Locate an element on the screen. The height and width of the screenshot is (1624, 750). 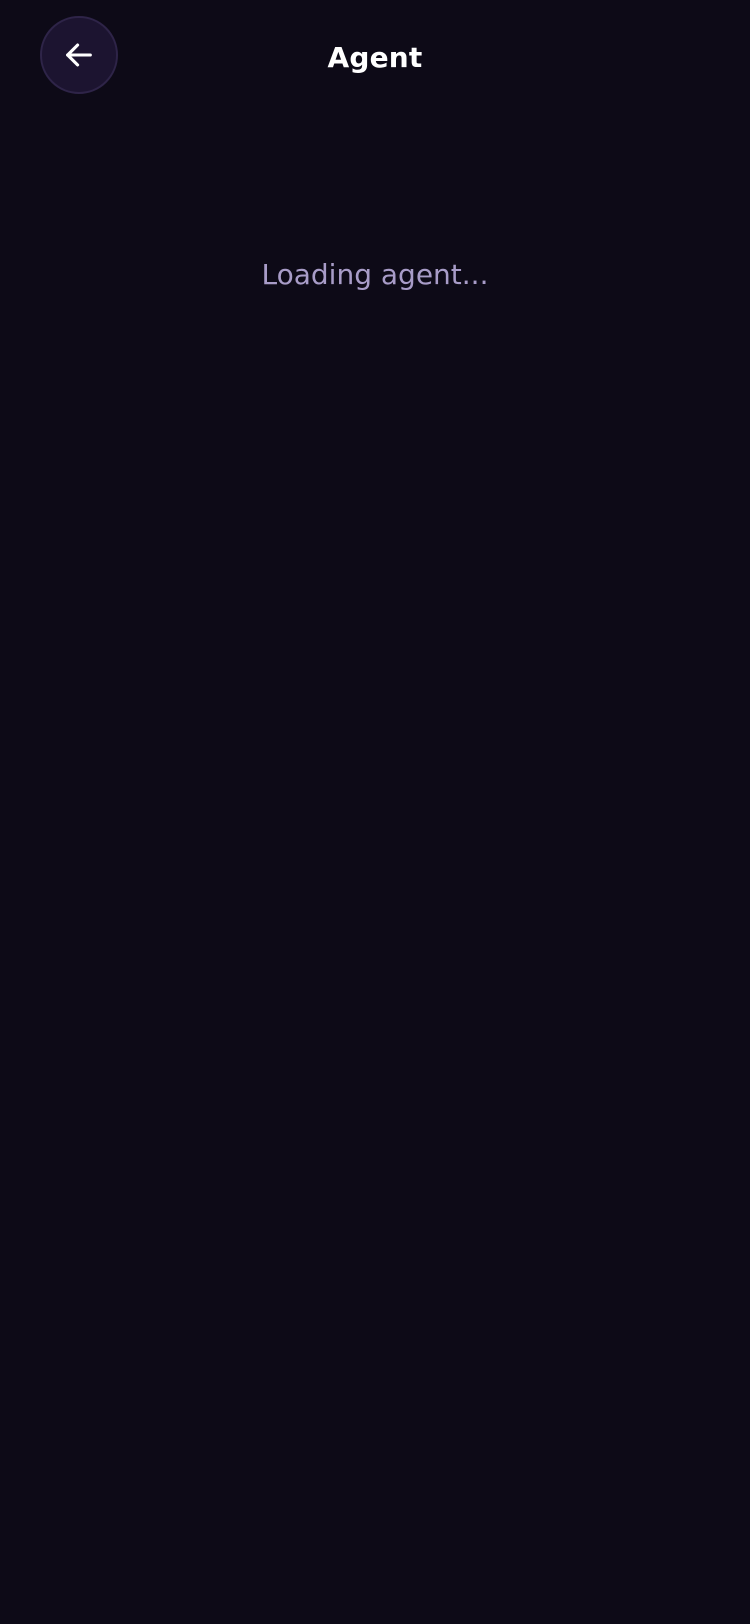
header: Agent is located at coordinates (375, 58).